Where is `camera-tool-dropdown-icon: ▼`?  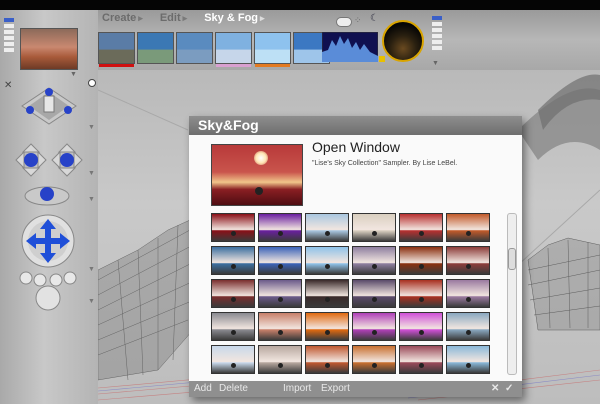
camera-tool-dropdown-icon: ▼ is located at coordinates (91, 127).